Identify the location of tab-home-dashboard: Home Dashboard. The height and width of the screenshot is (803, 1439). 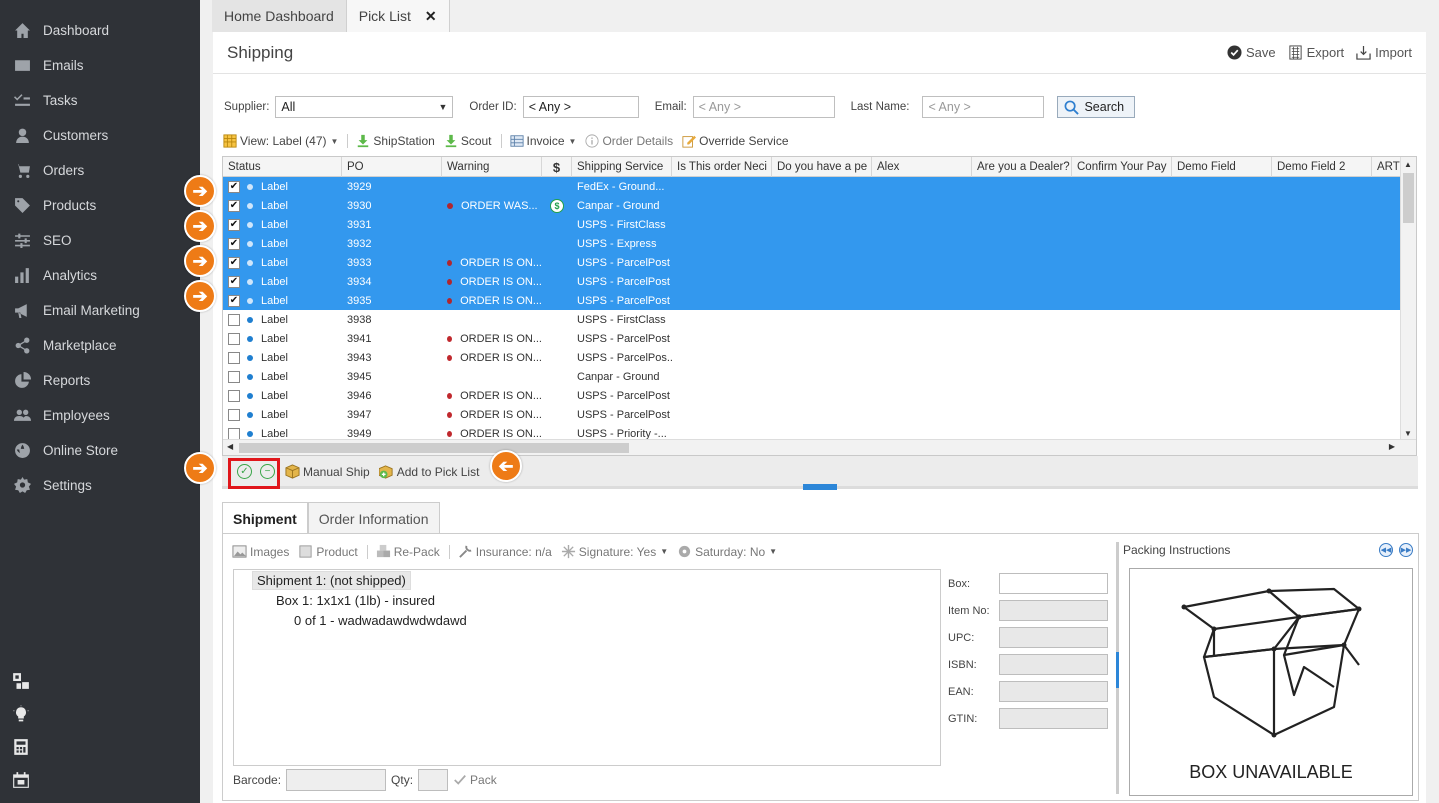
(279, 16).